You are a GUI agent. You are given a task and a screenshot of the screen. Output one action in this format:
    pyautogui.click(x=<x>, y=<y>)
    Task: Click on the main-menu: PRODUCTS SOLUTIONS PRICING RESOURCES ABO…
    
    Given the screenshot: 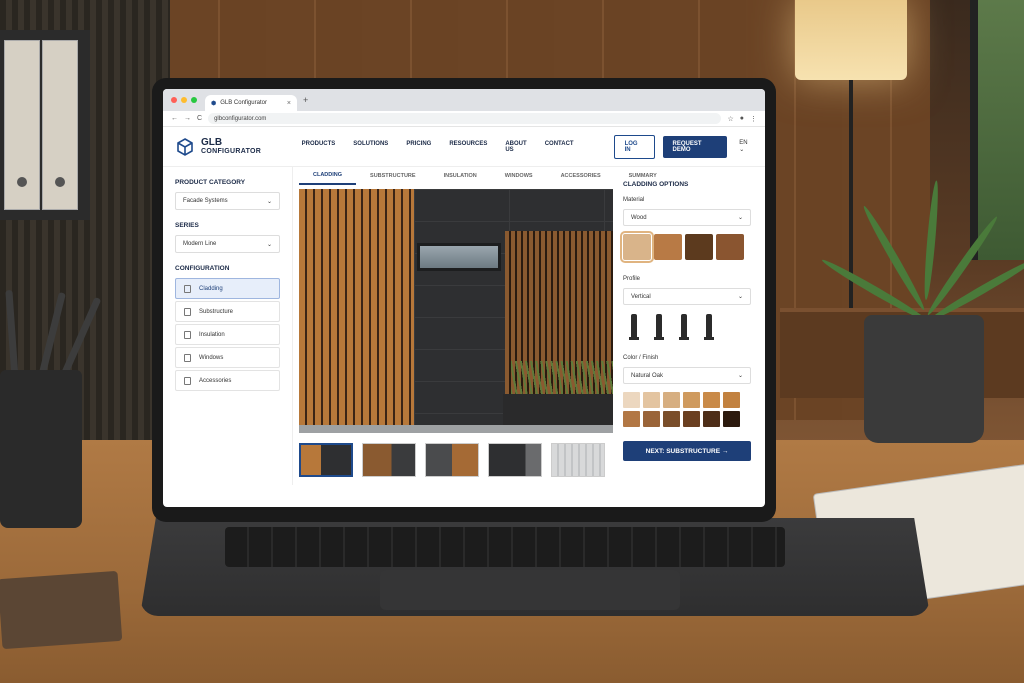 What is the action you would take?
    pyautogui.click(x=438, y=147)
    